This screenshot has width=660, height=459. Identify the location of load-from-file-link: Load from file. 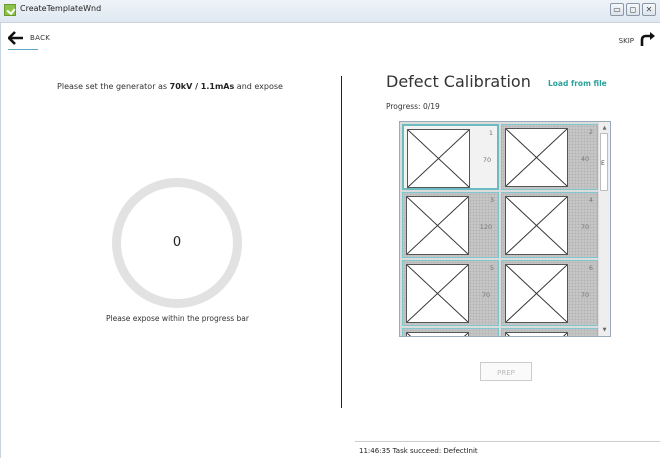
(577, 83).